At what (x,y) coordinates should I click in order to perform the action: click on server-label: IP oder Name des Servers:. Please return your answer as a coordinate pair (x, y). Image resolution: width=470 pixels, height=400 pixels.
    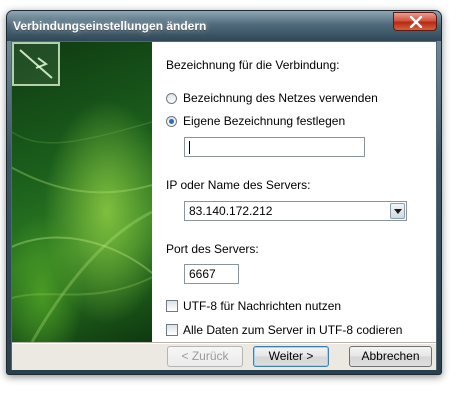
    Looking at the image, I should click on (238, 185).